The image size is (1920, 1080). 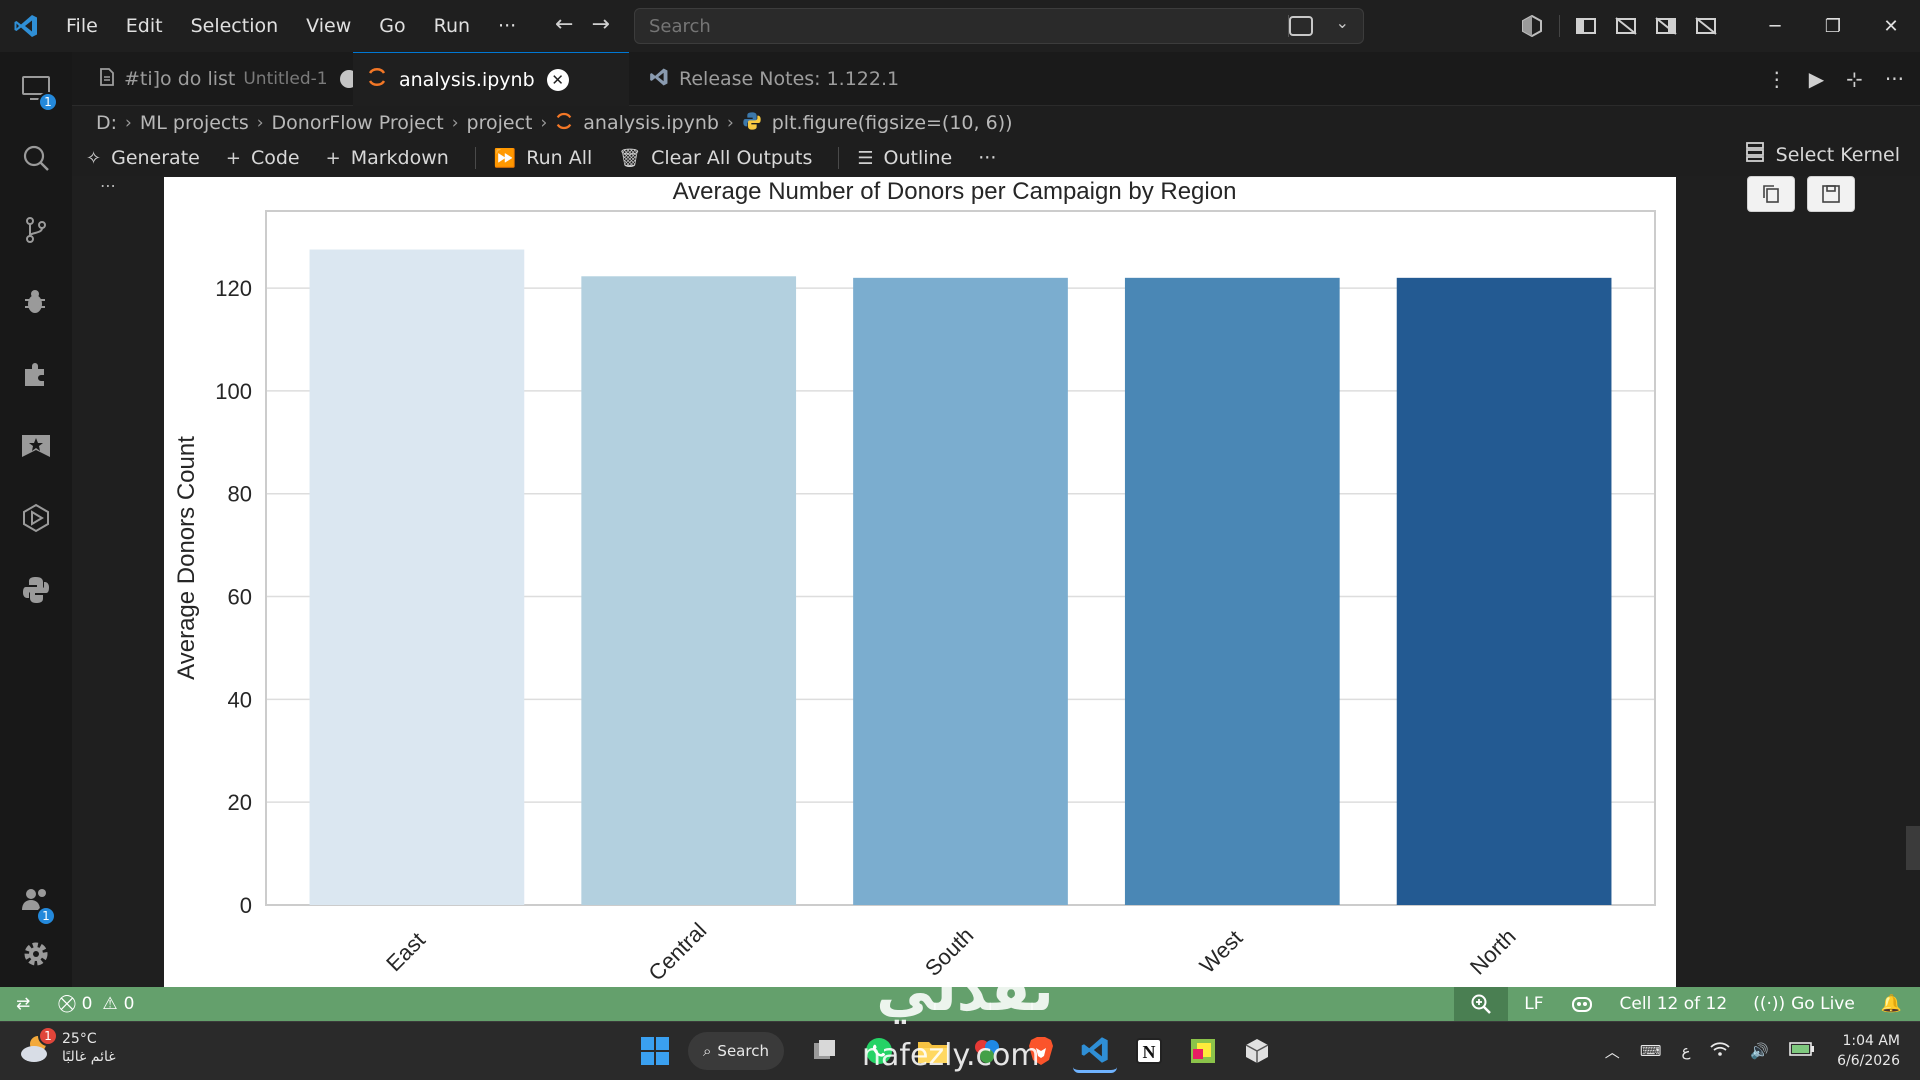 What do you see at coordinates (36, 158) in the screenshot?
I see `search-icon` at bounding box center [36, 158].